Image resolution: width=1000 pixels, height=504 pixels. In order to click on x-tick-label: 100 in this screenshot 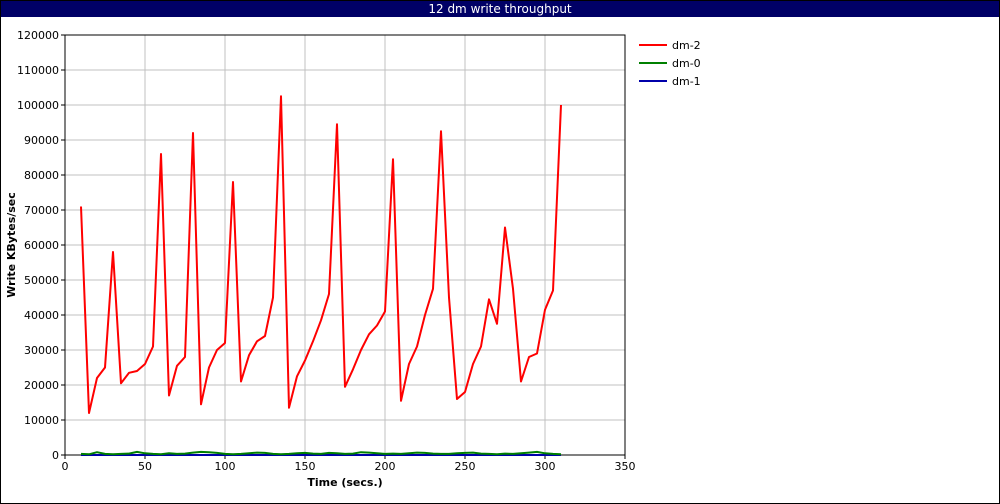, I will do `click(225, 466)`.